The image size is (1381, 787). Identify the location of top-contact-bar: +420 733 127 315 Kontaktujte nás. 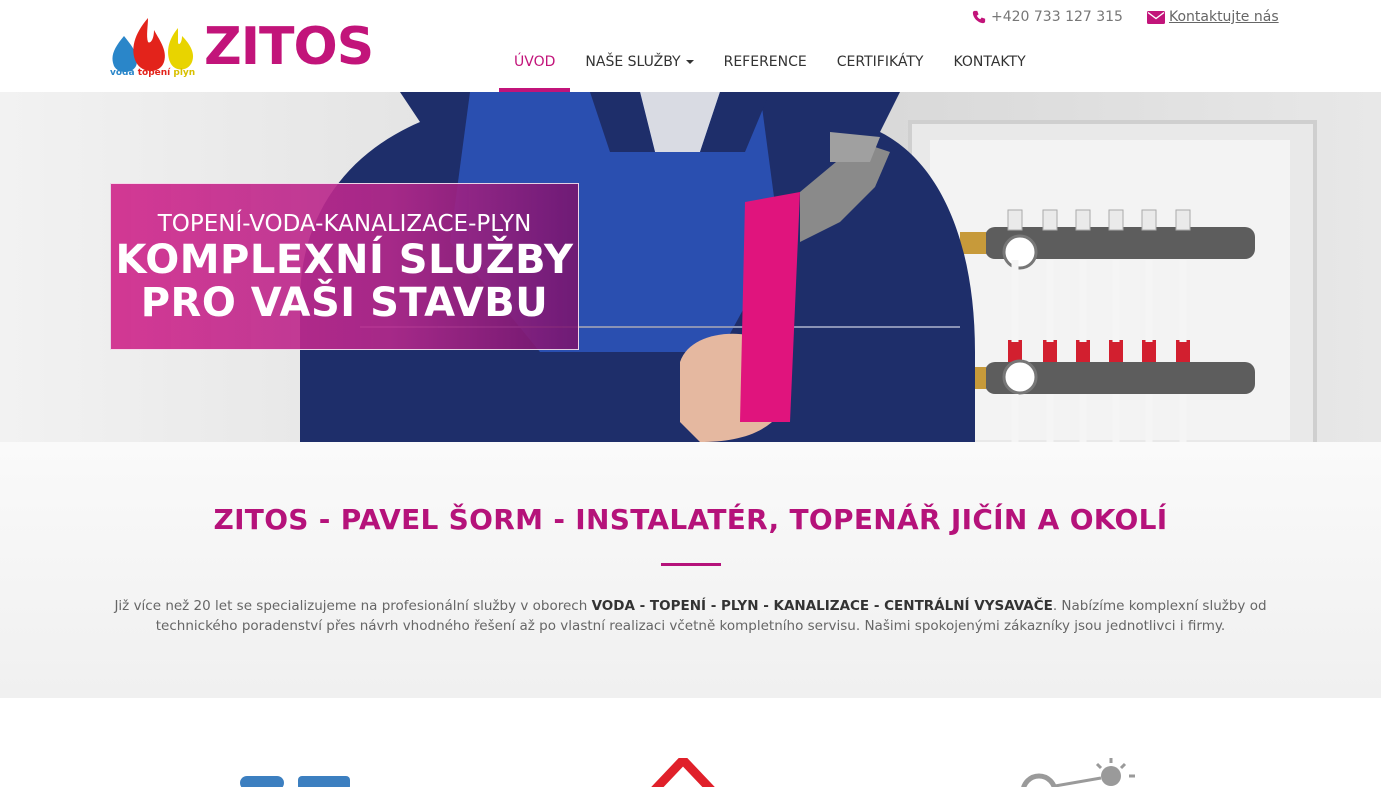
(1125, 17).